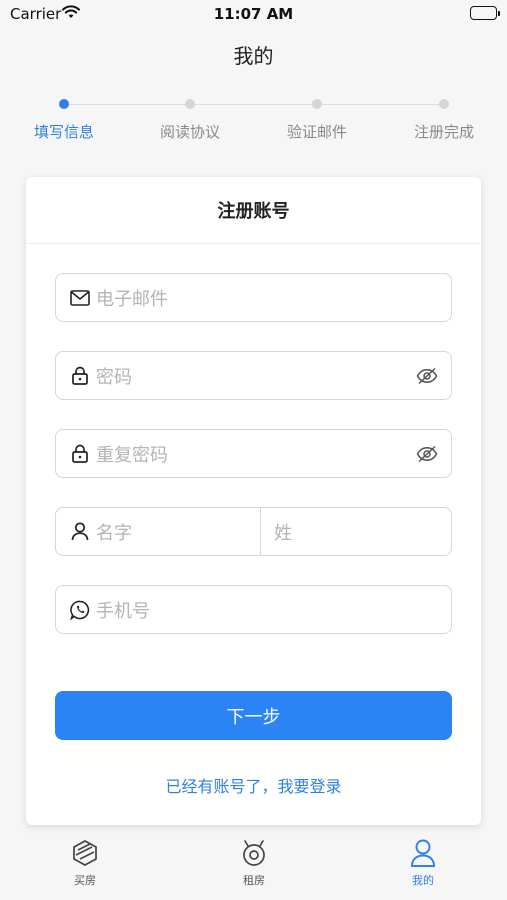  Describe the element at coordinates (114, 533) in the screenshot. I see `first-name-placeholder: 名字` at that location.